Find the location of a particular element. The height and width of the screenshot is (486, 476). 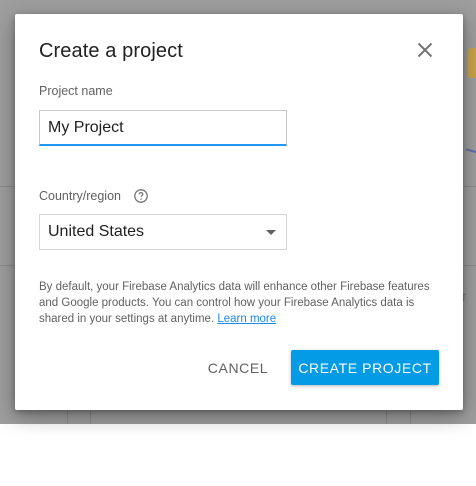

project-name-label: Project name is located at coordinates (76, 91).